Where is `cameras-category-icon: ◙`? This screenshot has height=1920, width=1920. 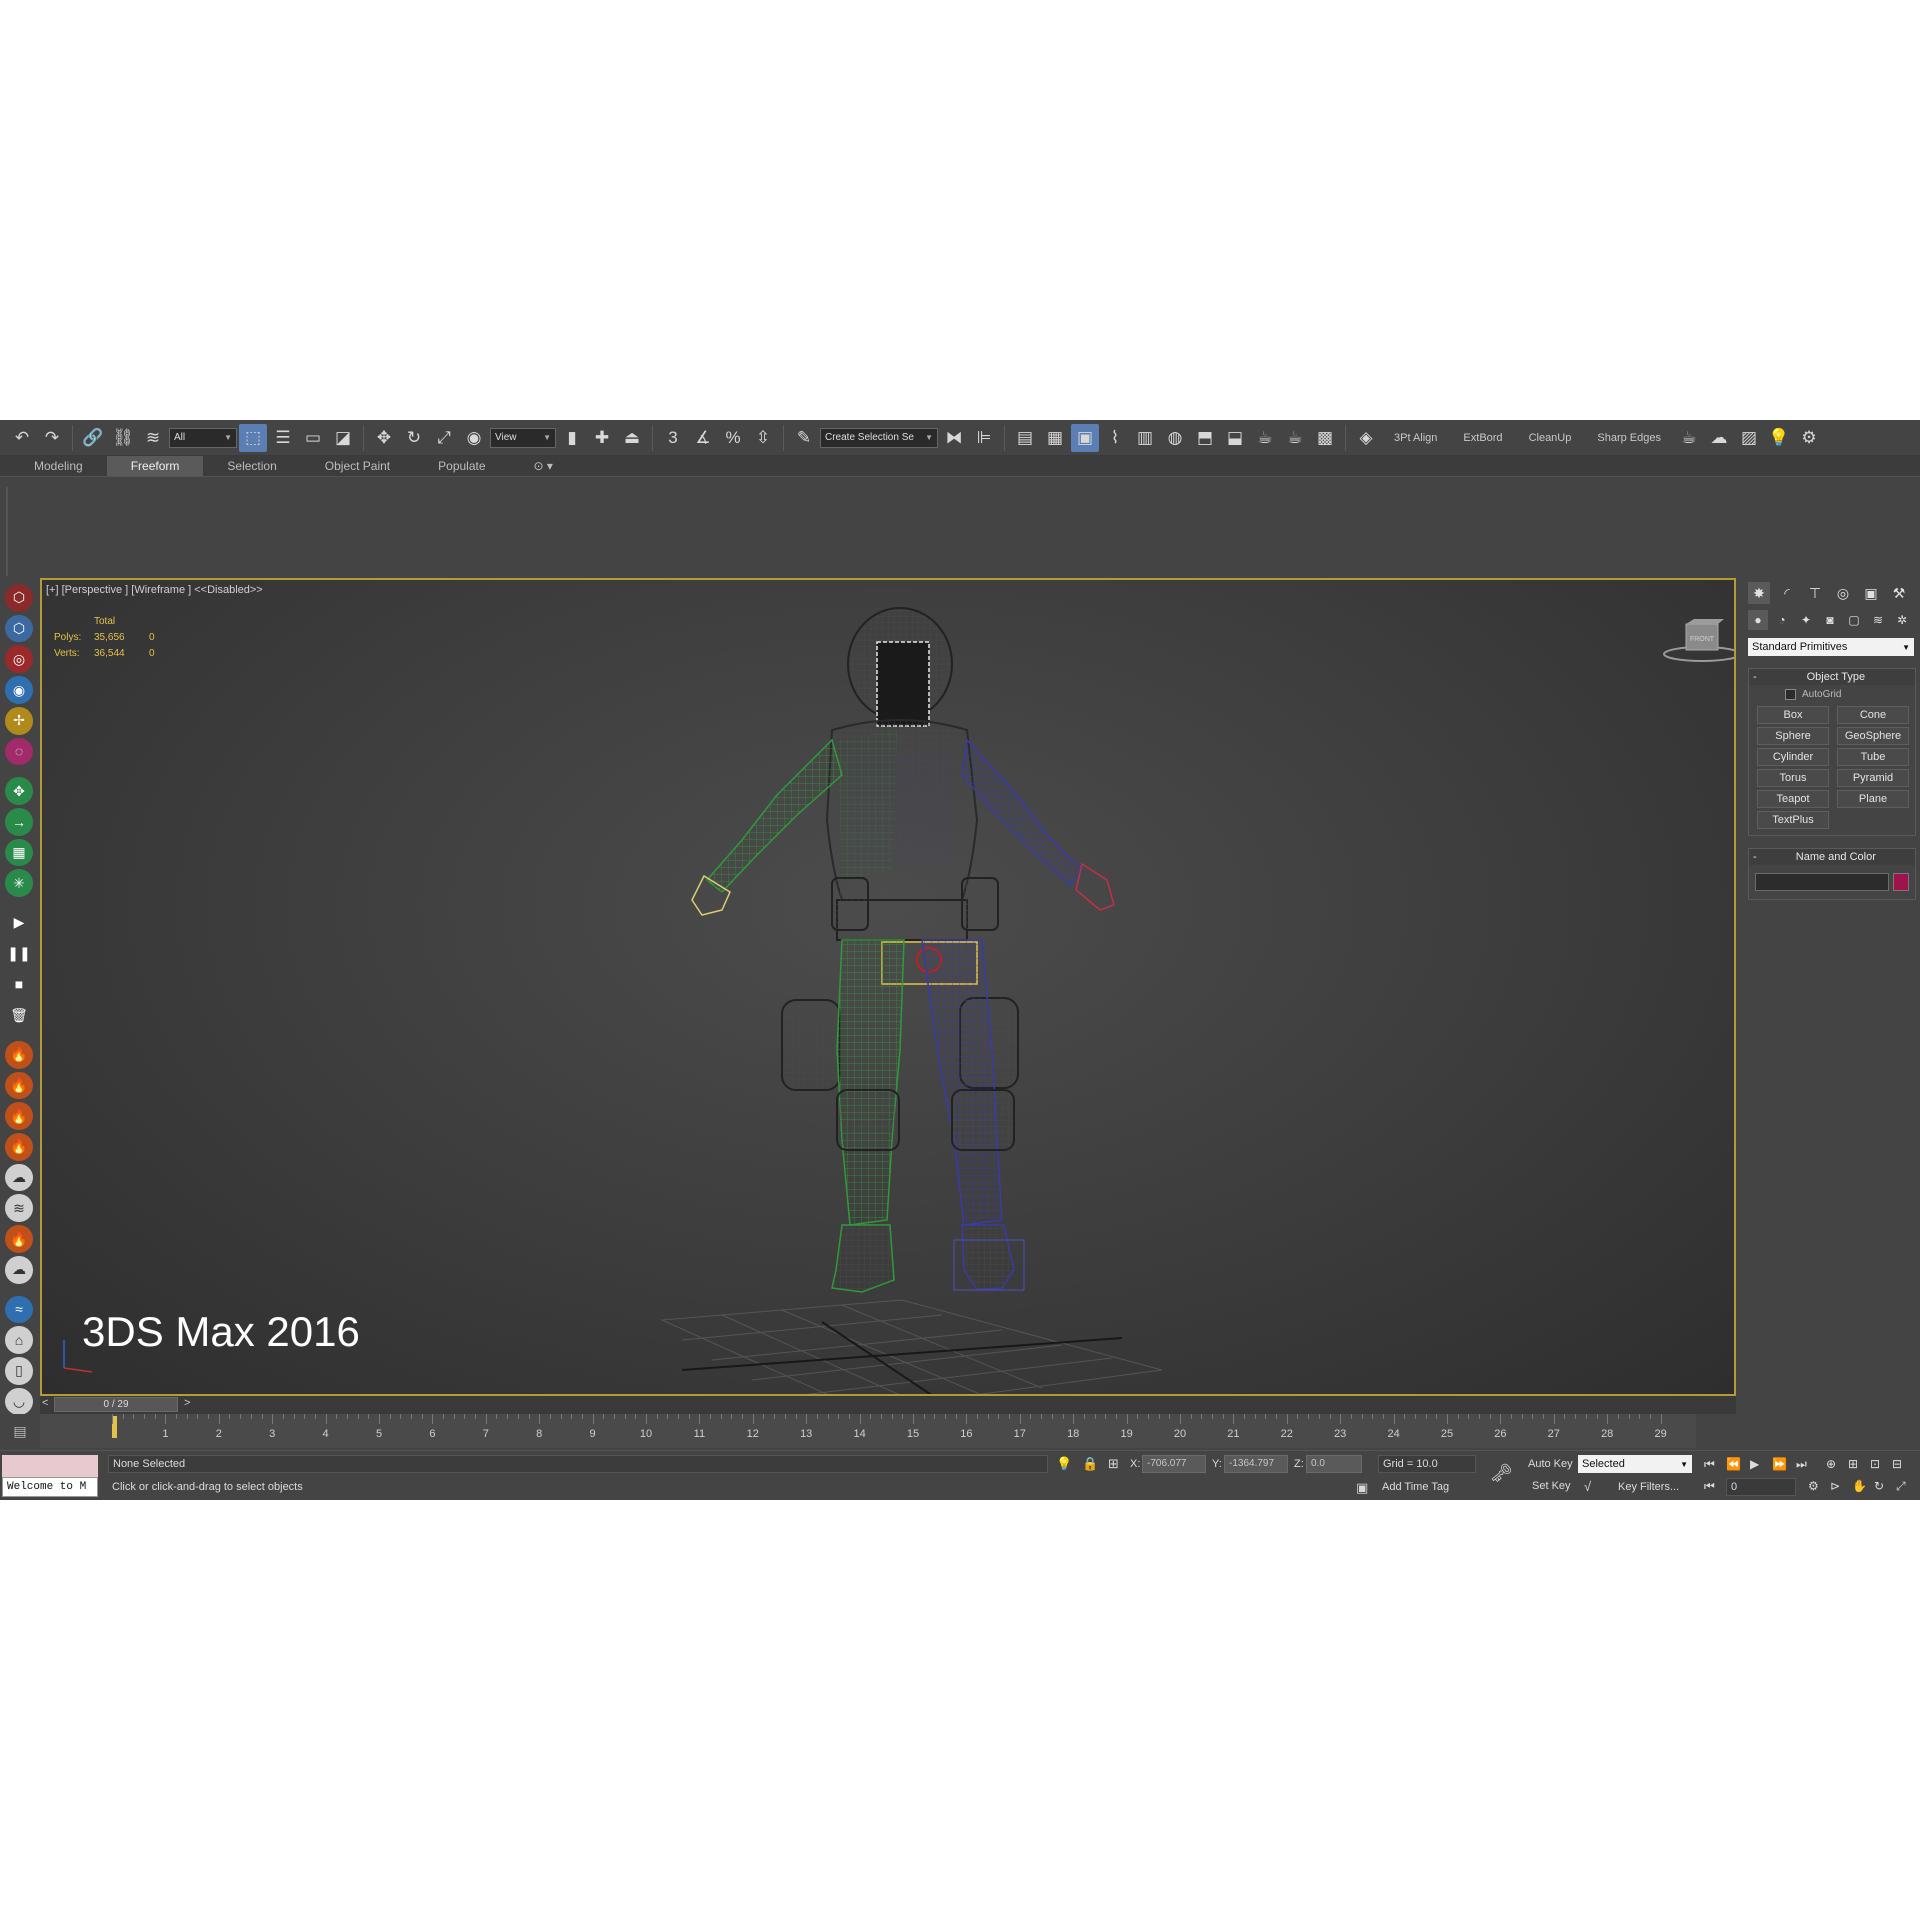 cameras-category-icon: ◙ is located at coordinates (1830, 620).